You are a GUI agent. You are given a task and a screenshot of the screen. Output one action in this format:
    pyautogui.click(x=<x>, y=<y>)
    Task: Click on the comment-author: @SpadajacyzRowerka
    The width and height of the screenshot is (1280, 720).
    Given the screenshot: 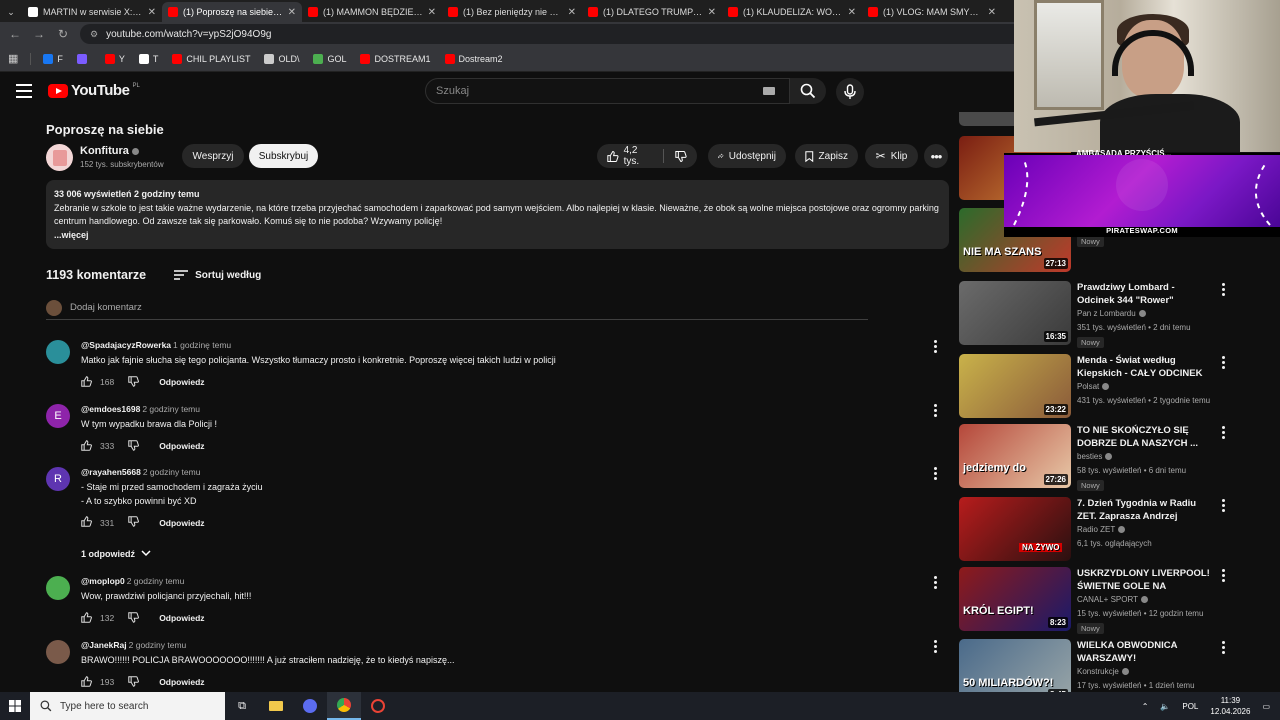 What is the action you would take?
    pyautogui.click(x=126, y=345)
    